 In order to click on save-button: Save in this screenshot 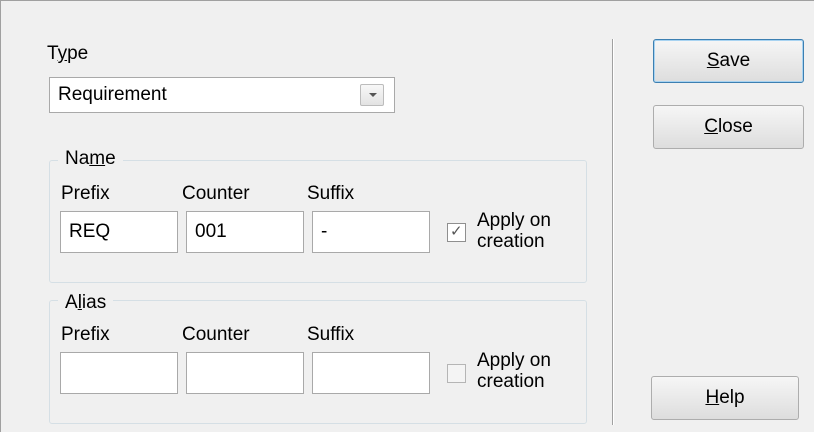, I will do `click(728, 61)`.